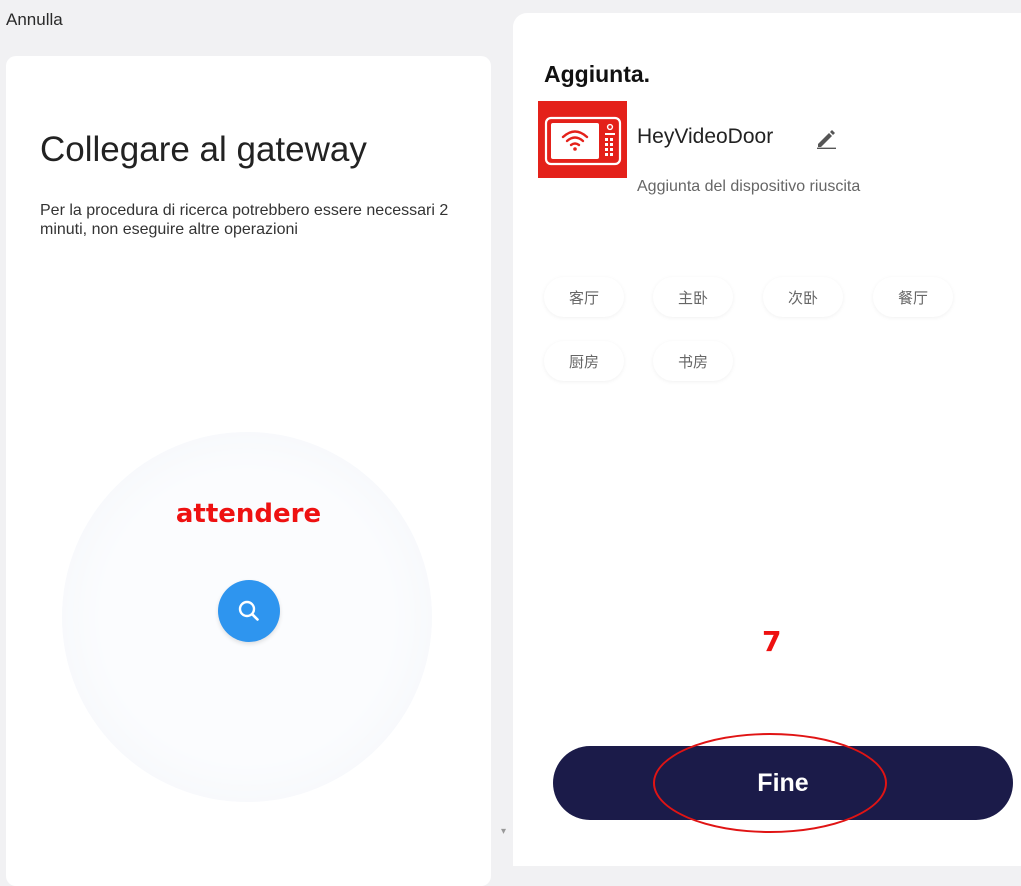 The image size is (1021, 886). What do you see at coordinates (502, 433) in the screenshot?
I see `panel-divider` at bounding box center [502, 433].